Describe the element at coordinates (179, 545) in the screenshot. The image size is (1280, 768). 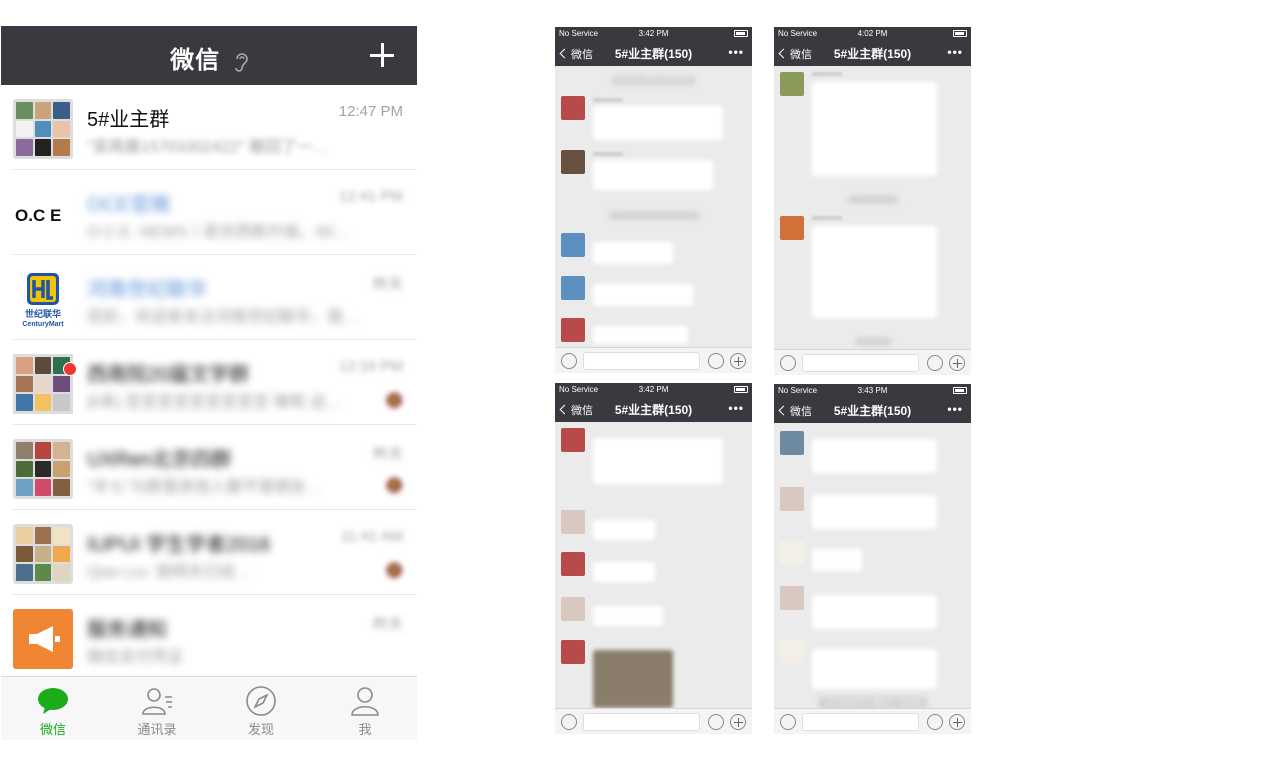
I see `chat-name: IUPUI 学生学者2016` at that location.